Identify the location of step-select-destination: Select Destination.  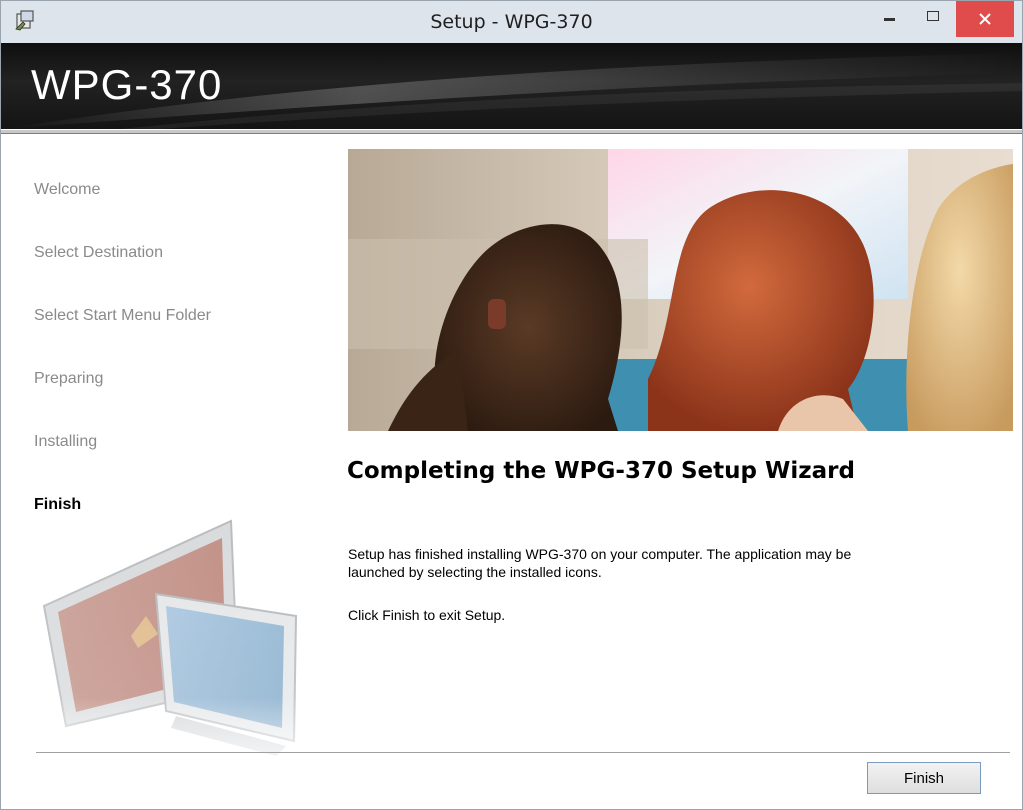
(98, 252).